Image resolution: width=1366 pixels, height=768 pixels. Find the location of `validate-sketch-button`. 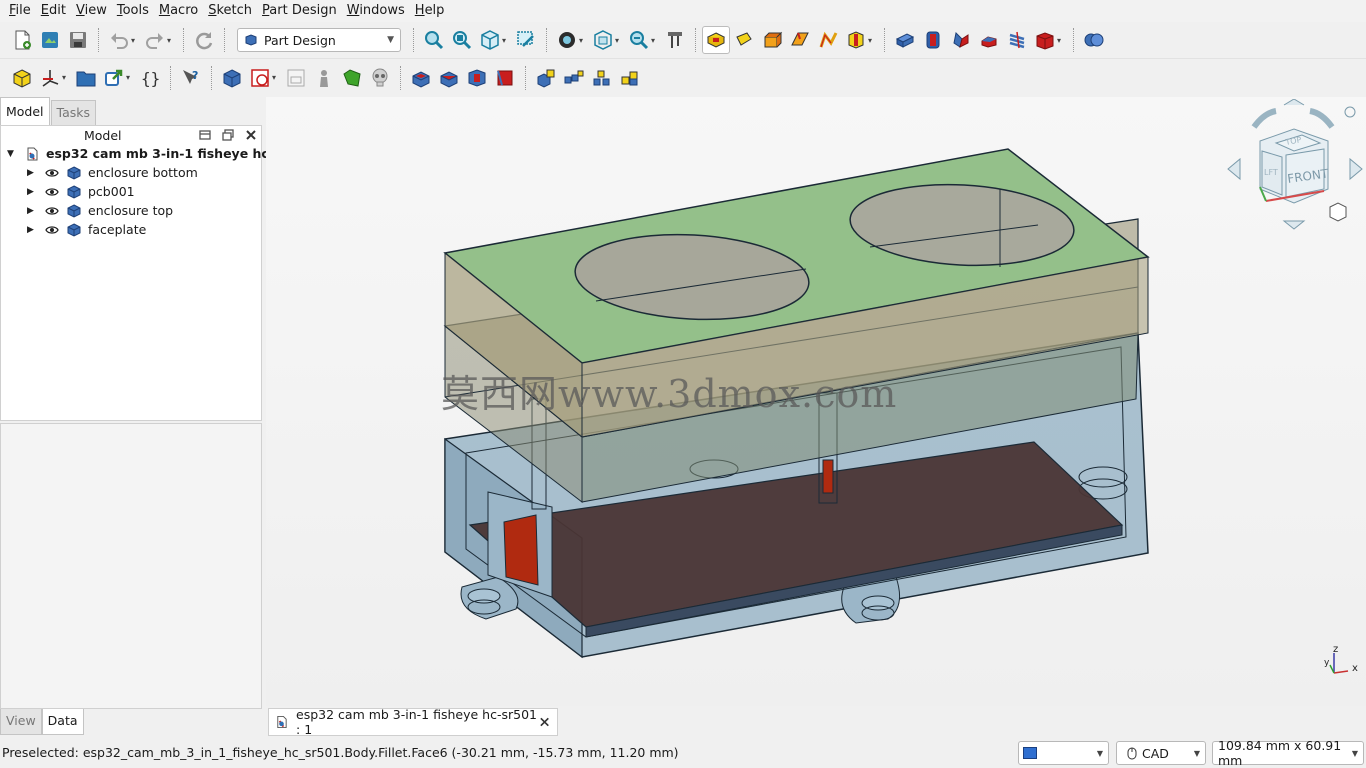

validate-sketch-button is located at coordinates (296, 78).